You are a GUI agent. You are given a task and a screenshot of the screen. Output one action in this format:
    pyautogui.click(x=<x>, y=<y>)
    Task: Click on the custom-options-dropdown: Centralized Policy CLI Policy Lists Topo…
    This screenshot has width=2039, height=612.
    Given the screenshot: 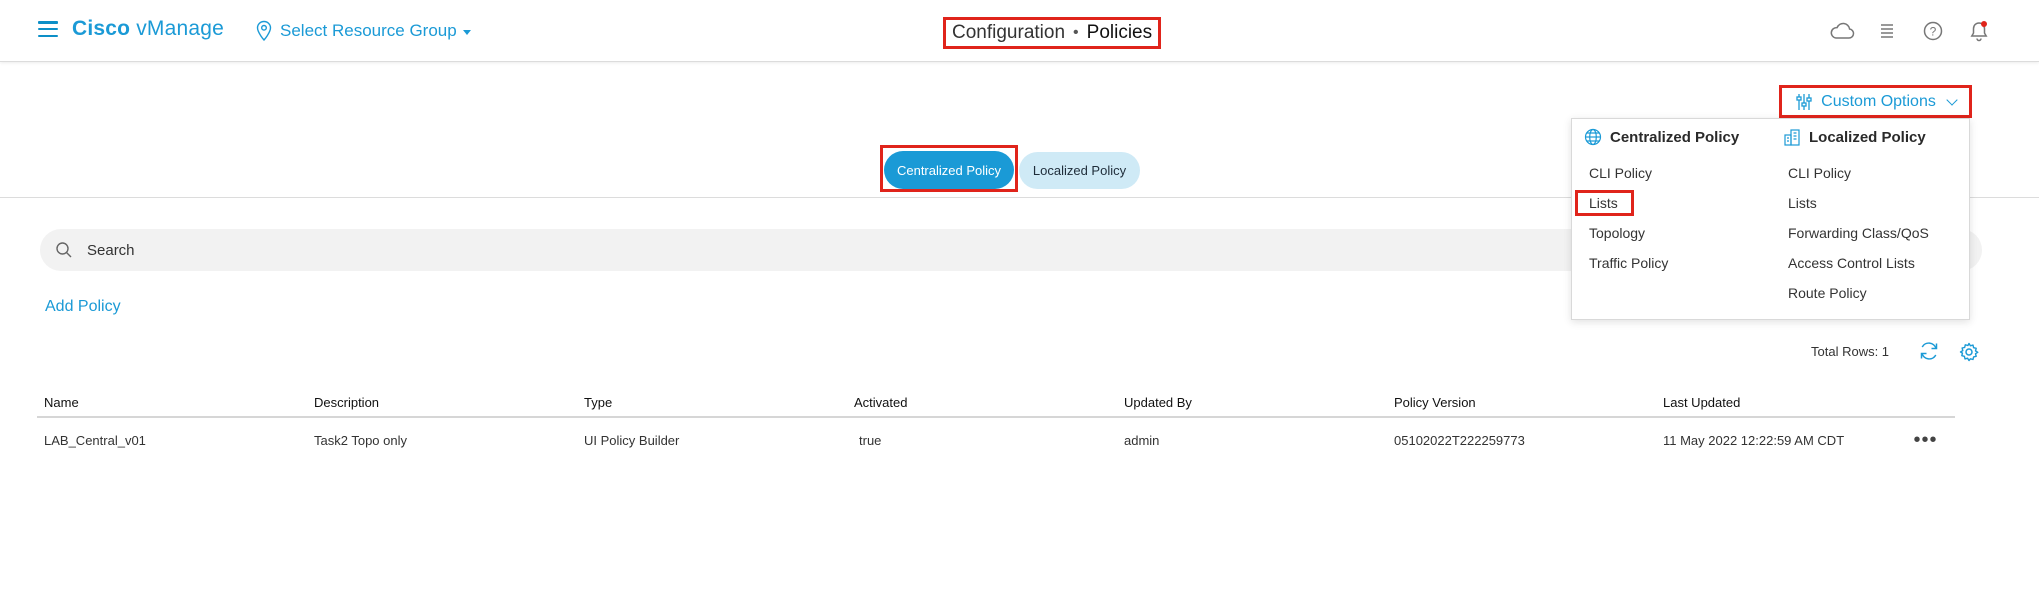 What is the action you would take?
    pyautogui.click(x=1770, y=219)
    